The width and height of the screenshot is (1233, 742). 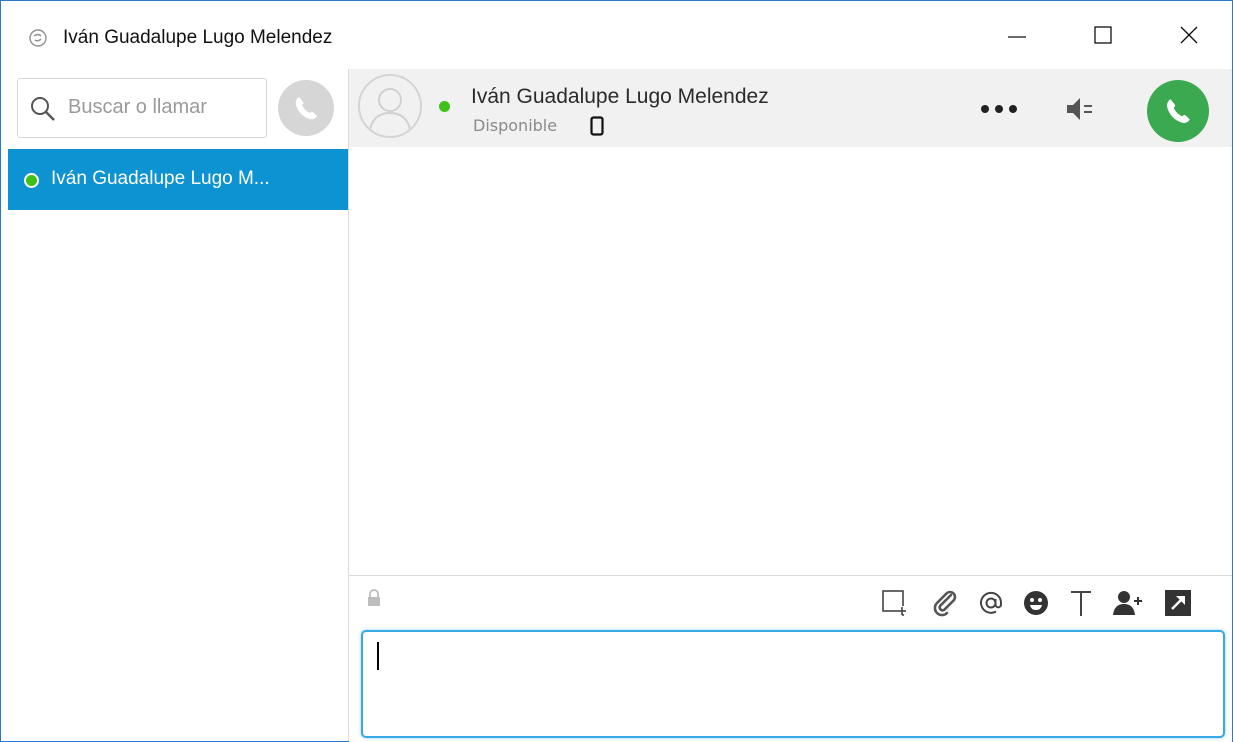 What do you see at coordinates (793, 684) in the screenshot?
I see `message-input` at bounding box center [793, 684].